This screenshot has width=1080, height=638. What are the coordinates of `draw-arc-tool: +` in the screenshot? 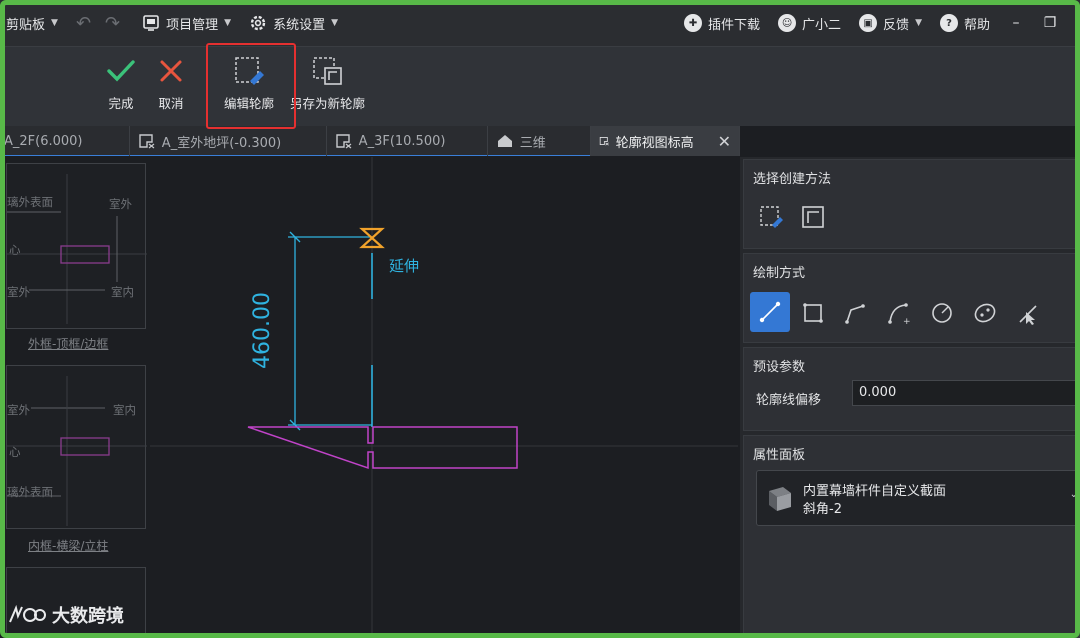 It's located at (899, 313).